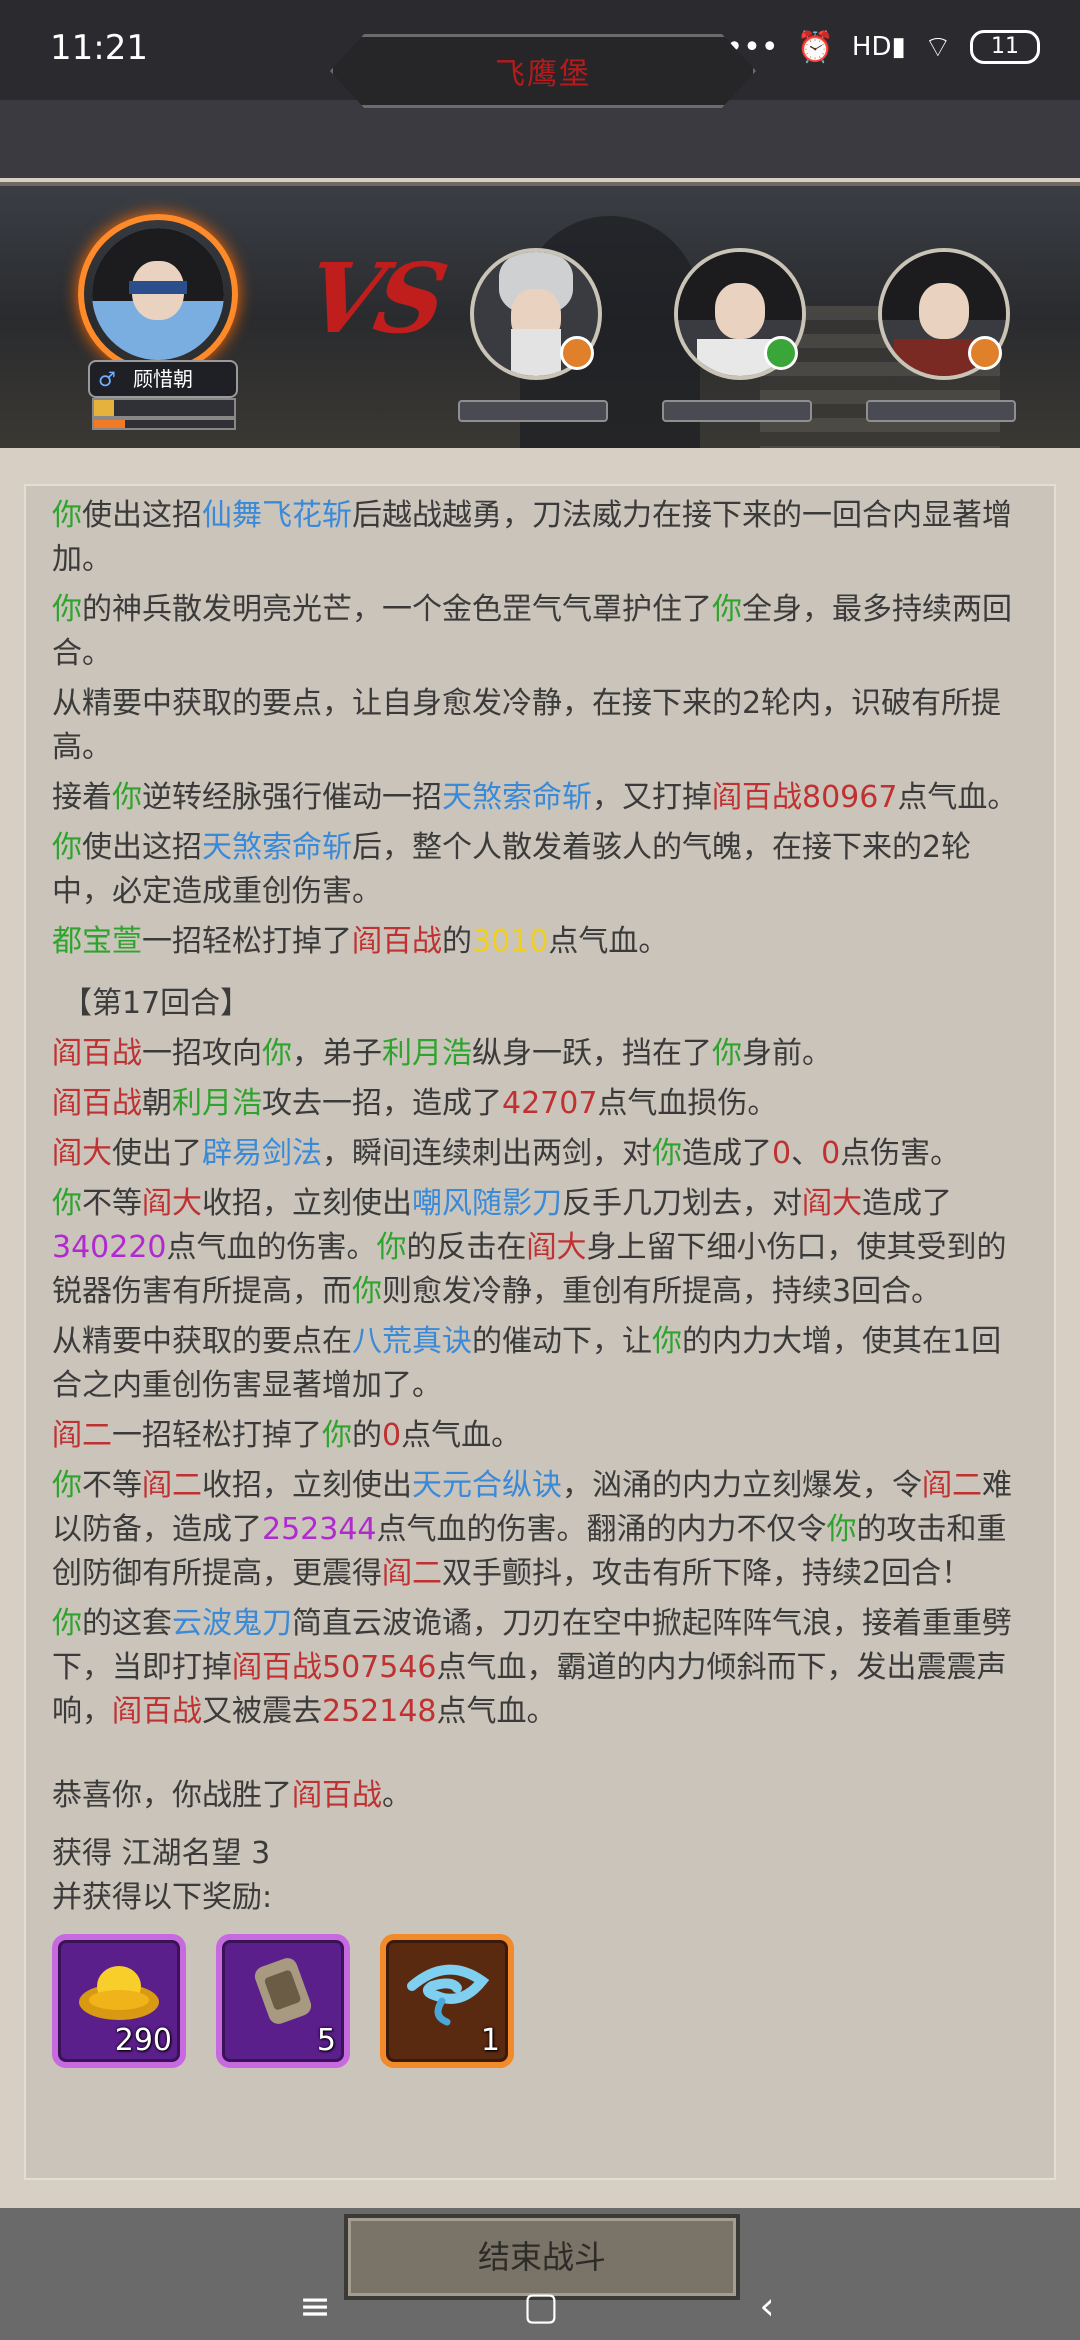  Describe the element at coordinates (448, 1995) in the screenshot. I see `blue-swirl-icon` at that location.